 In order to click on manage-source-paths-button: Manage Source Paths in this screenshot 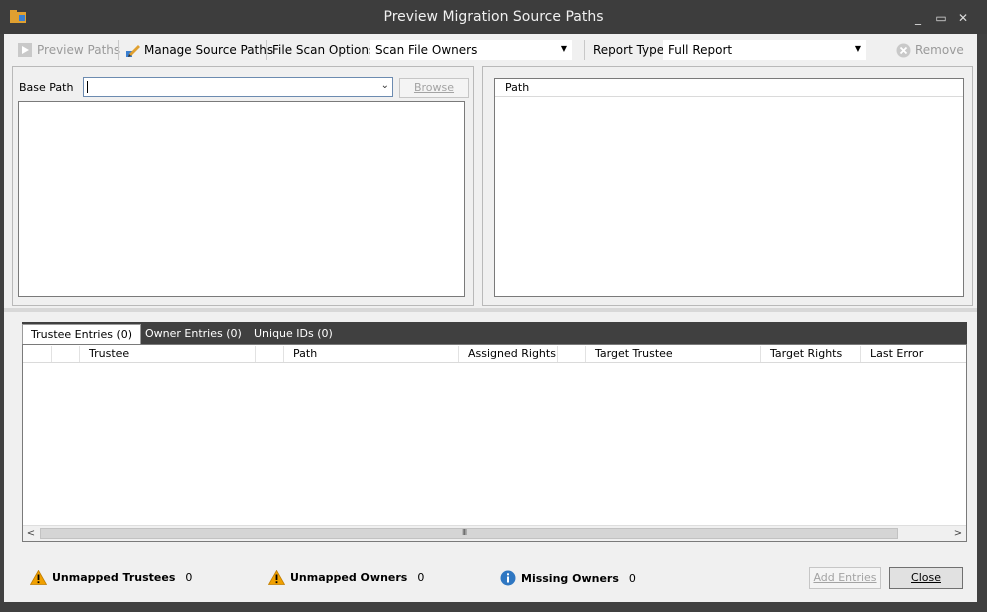, I will do `click(199, 50)`.